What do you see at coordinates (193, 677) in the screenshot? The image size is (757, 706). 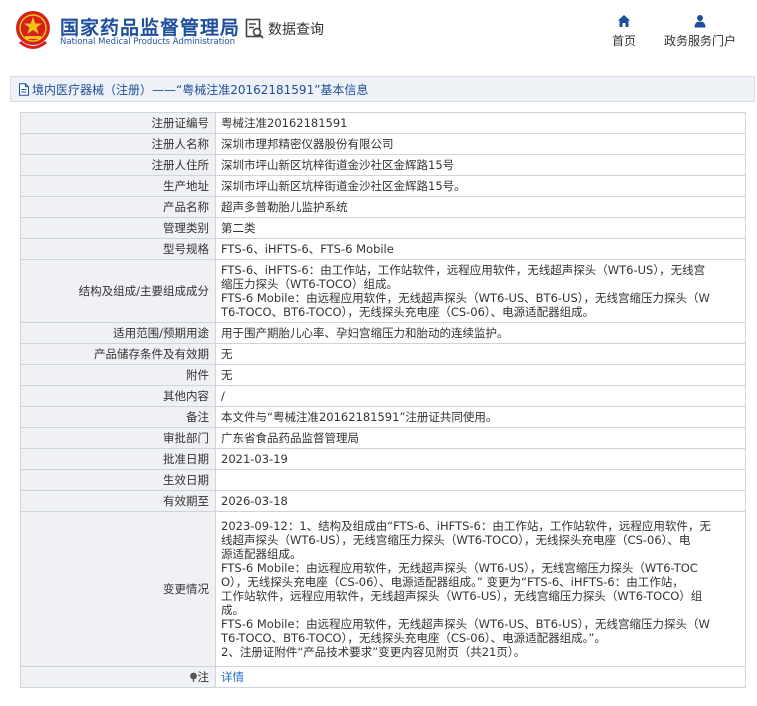 I see `pin-icon` at bounding box center [193, 677].